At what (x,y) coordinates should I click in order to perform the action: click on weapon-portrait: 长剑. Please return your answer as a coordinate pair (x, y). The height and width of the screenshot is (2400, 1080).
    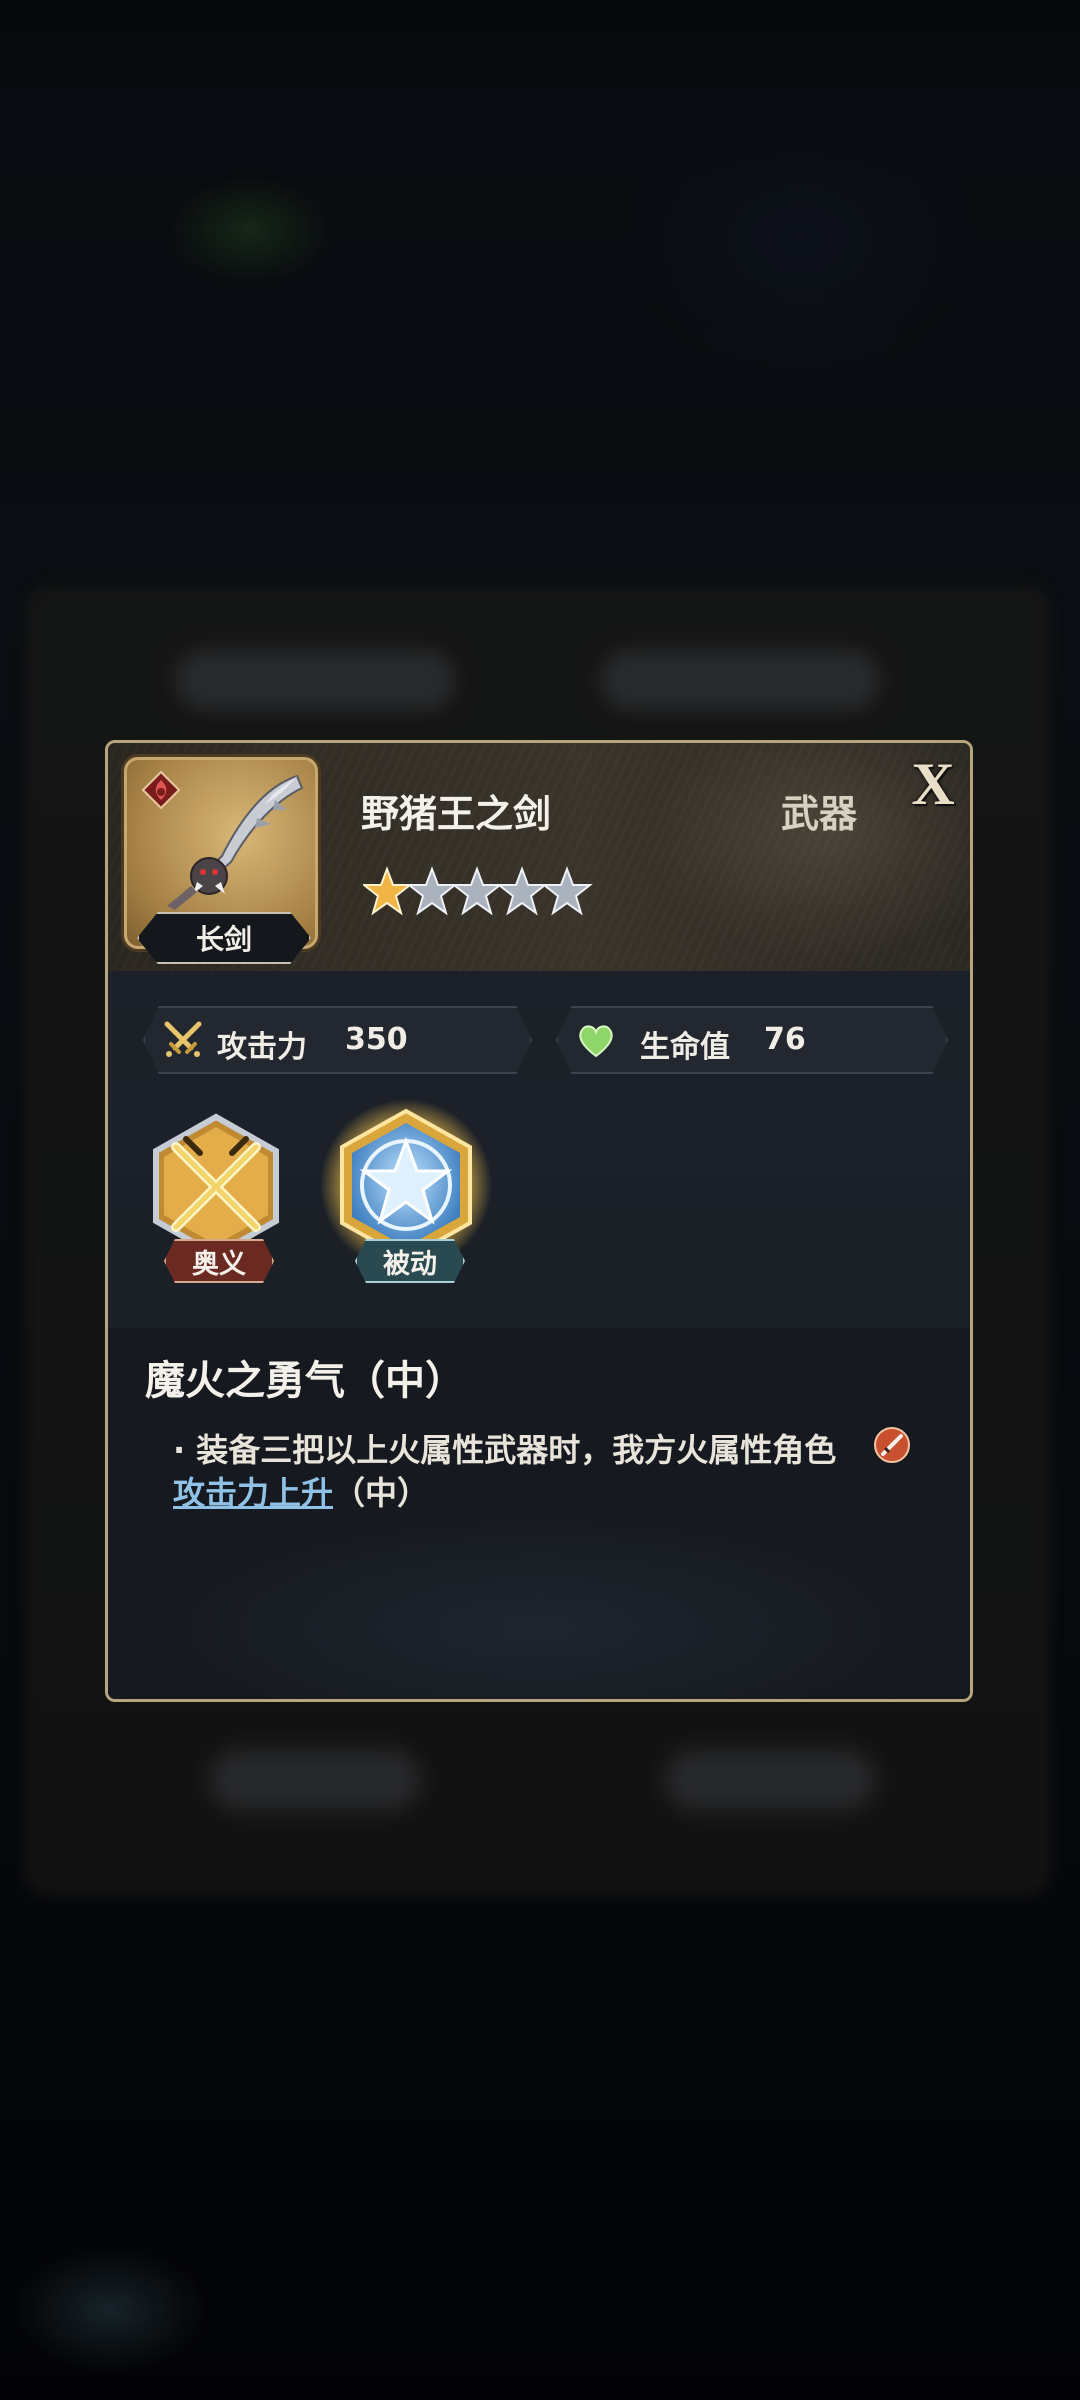
    Looking at the image, I should click on (221, 860).